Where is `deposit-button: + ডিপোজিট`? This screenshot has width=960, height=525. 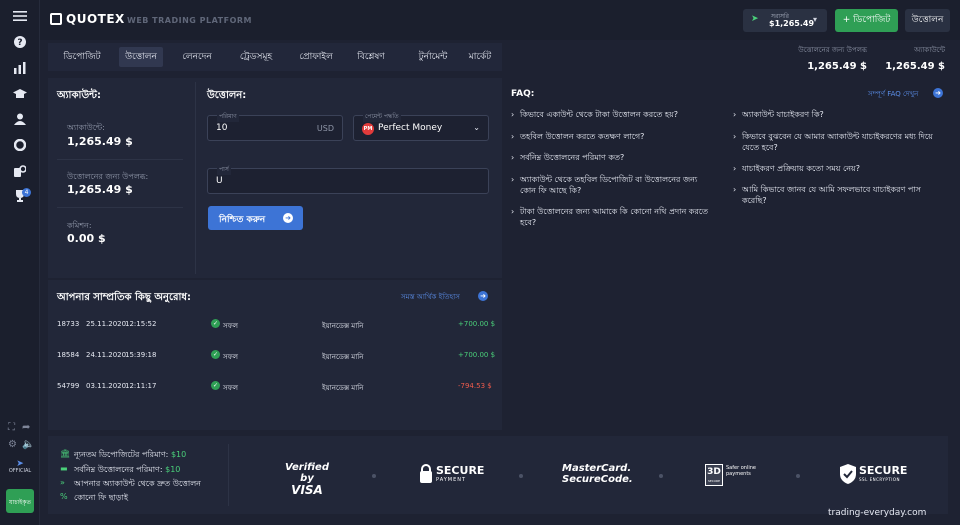
deposit-button: + ডিপোজিট is located at coordinates (866, 20).